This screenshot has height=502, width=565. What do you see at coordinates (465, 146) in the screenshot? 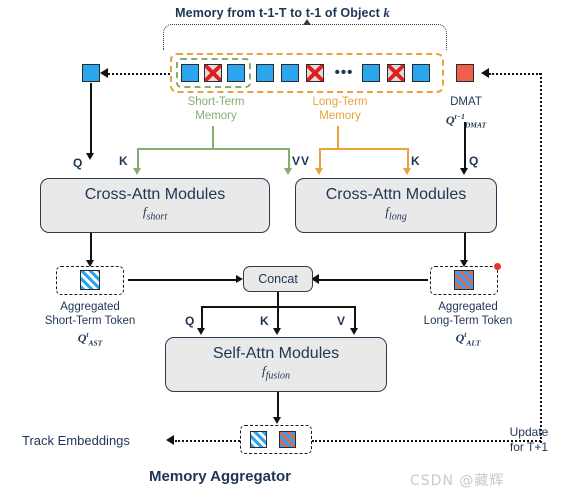
I see `q-long-line` at bounding box center [465, 146].